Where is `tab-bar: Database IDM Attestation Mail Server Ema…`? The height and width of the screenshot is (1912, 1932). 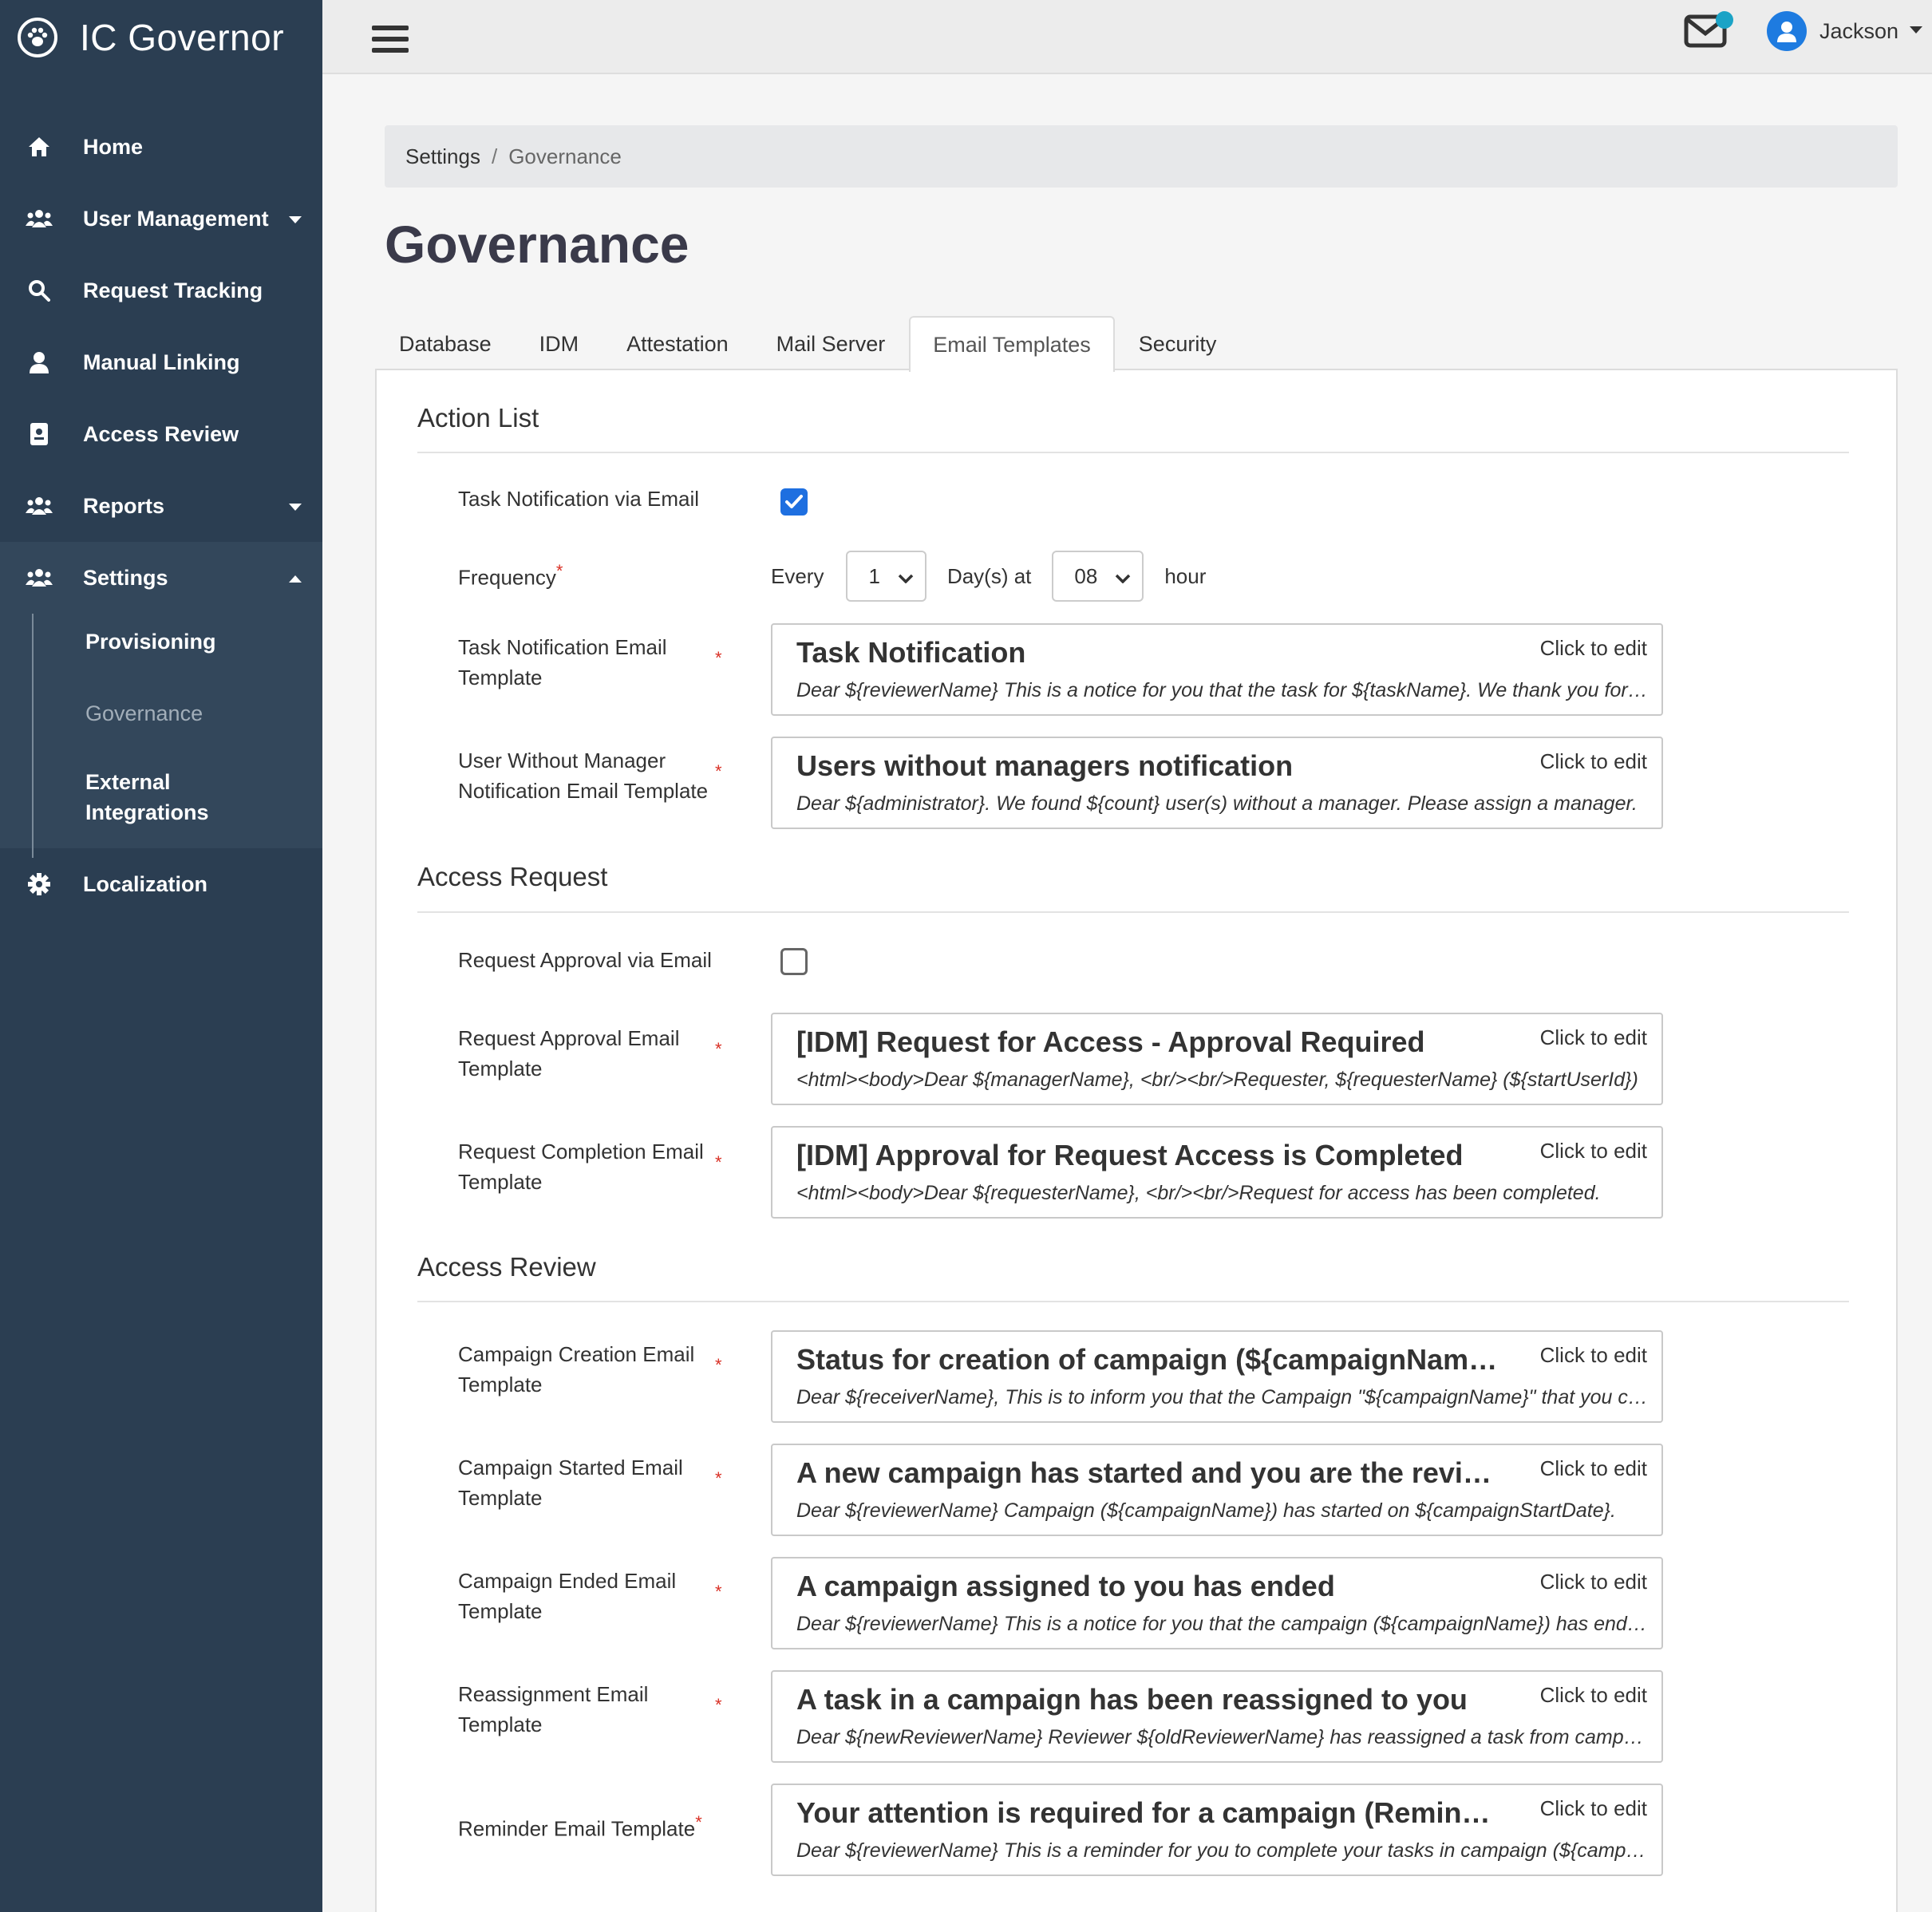 tab-bar: Database IDM Attestation Mail Server Ema… is located at coordinates (808, 344).